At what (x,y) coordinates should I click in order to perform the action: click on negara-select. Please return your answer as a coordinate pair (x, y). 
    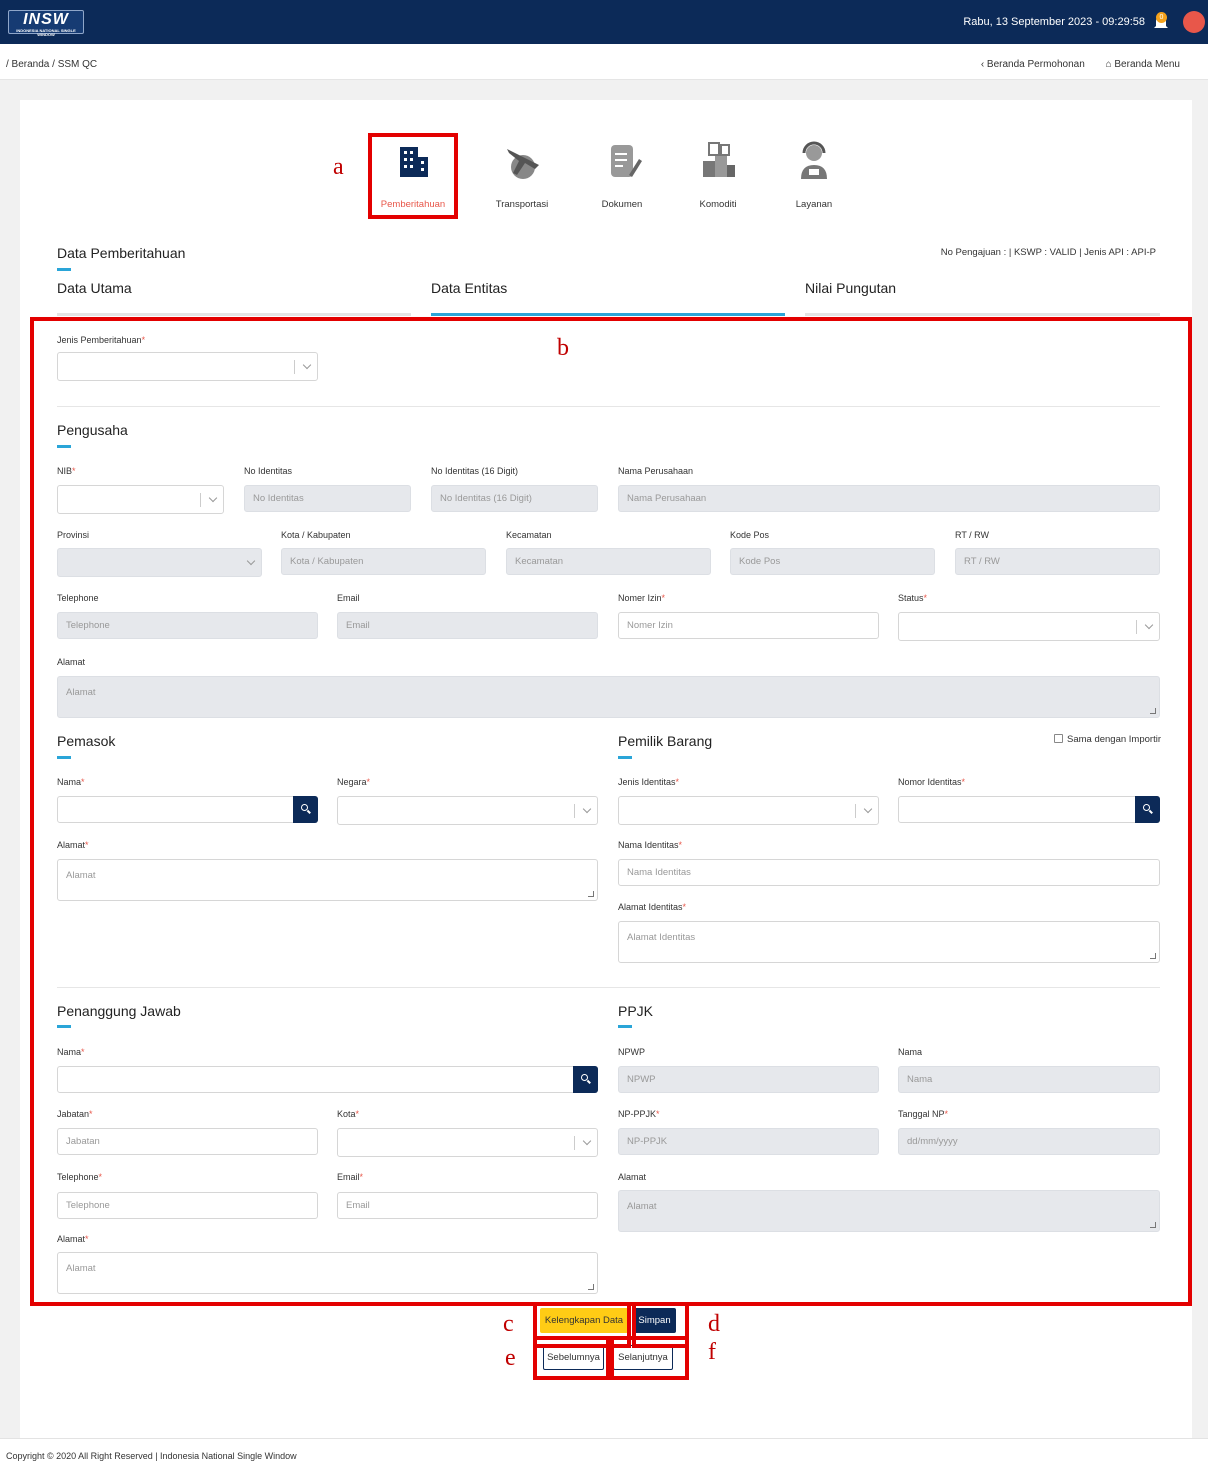
    Looking at the image, I should click on (467, 810).